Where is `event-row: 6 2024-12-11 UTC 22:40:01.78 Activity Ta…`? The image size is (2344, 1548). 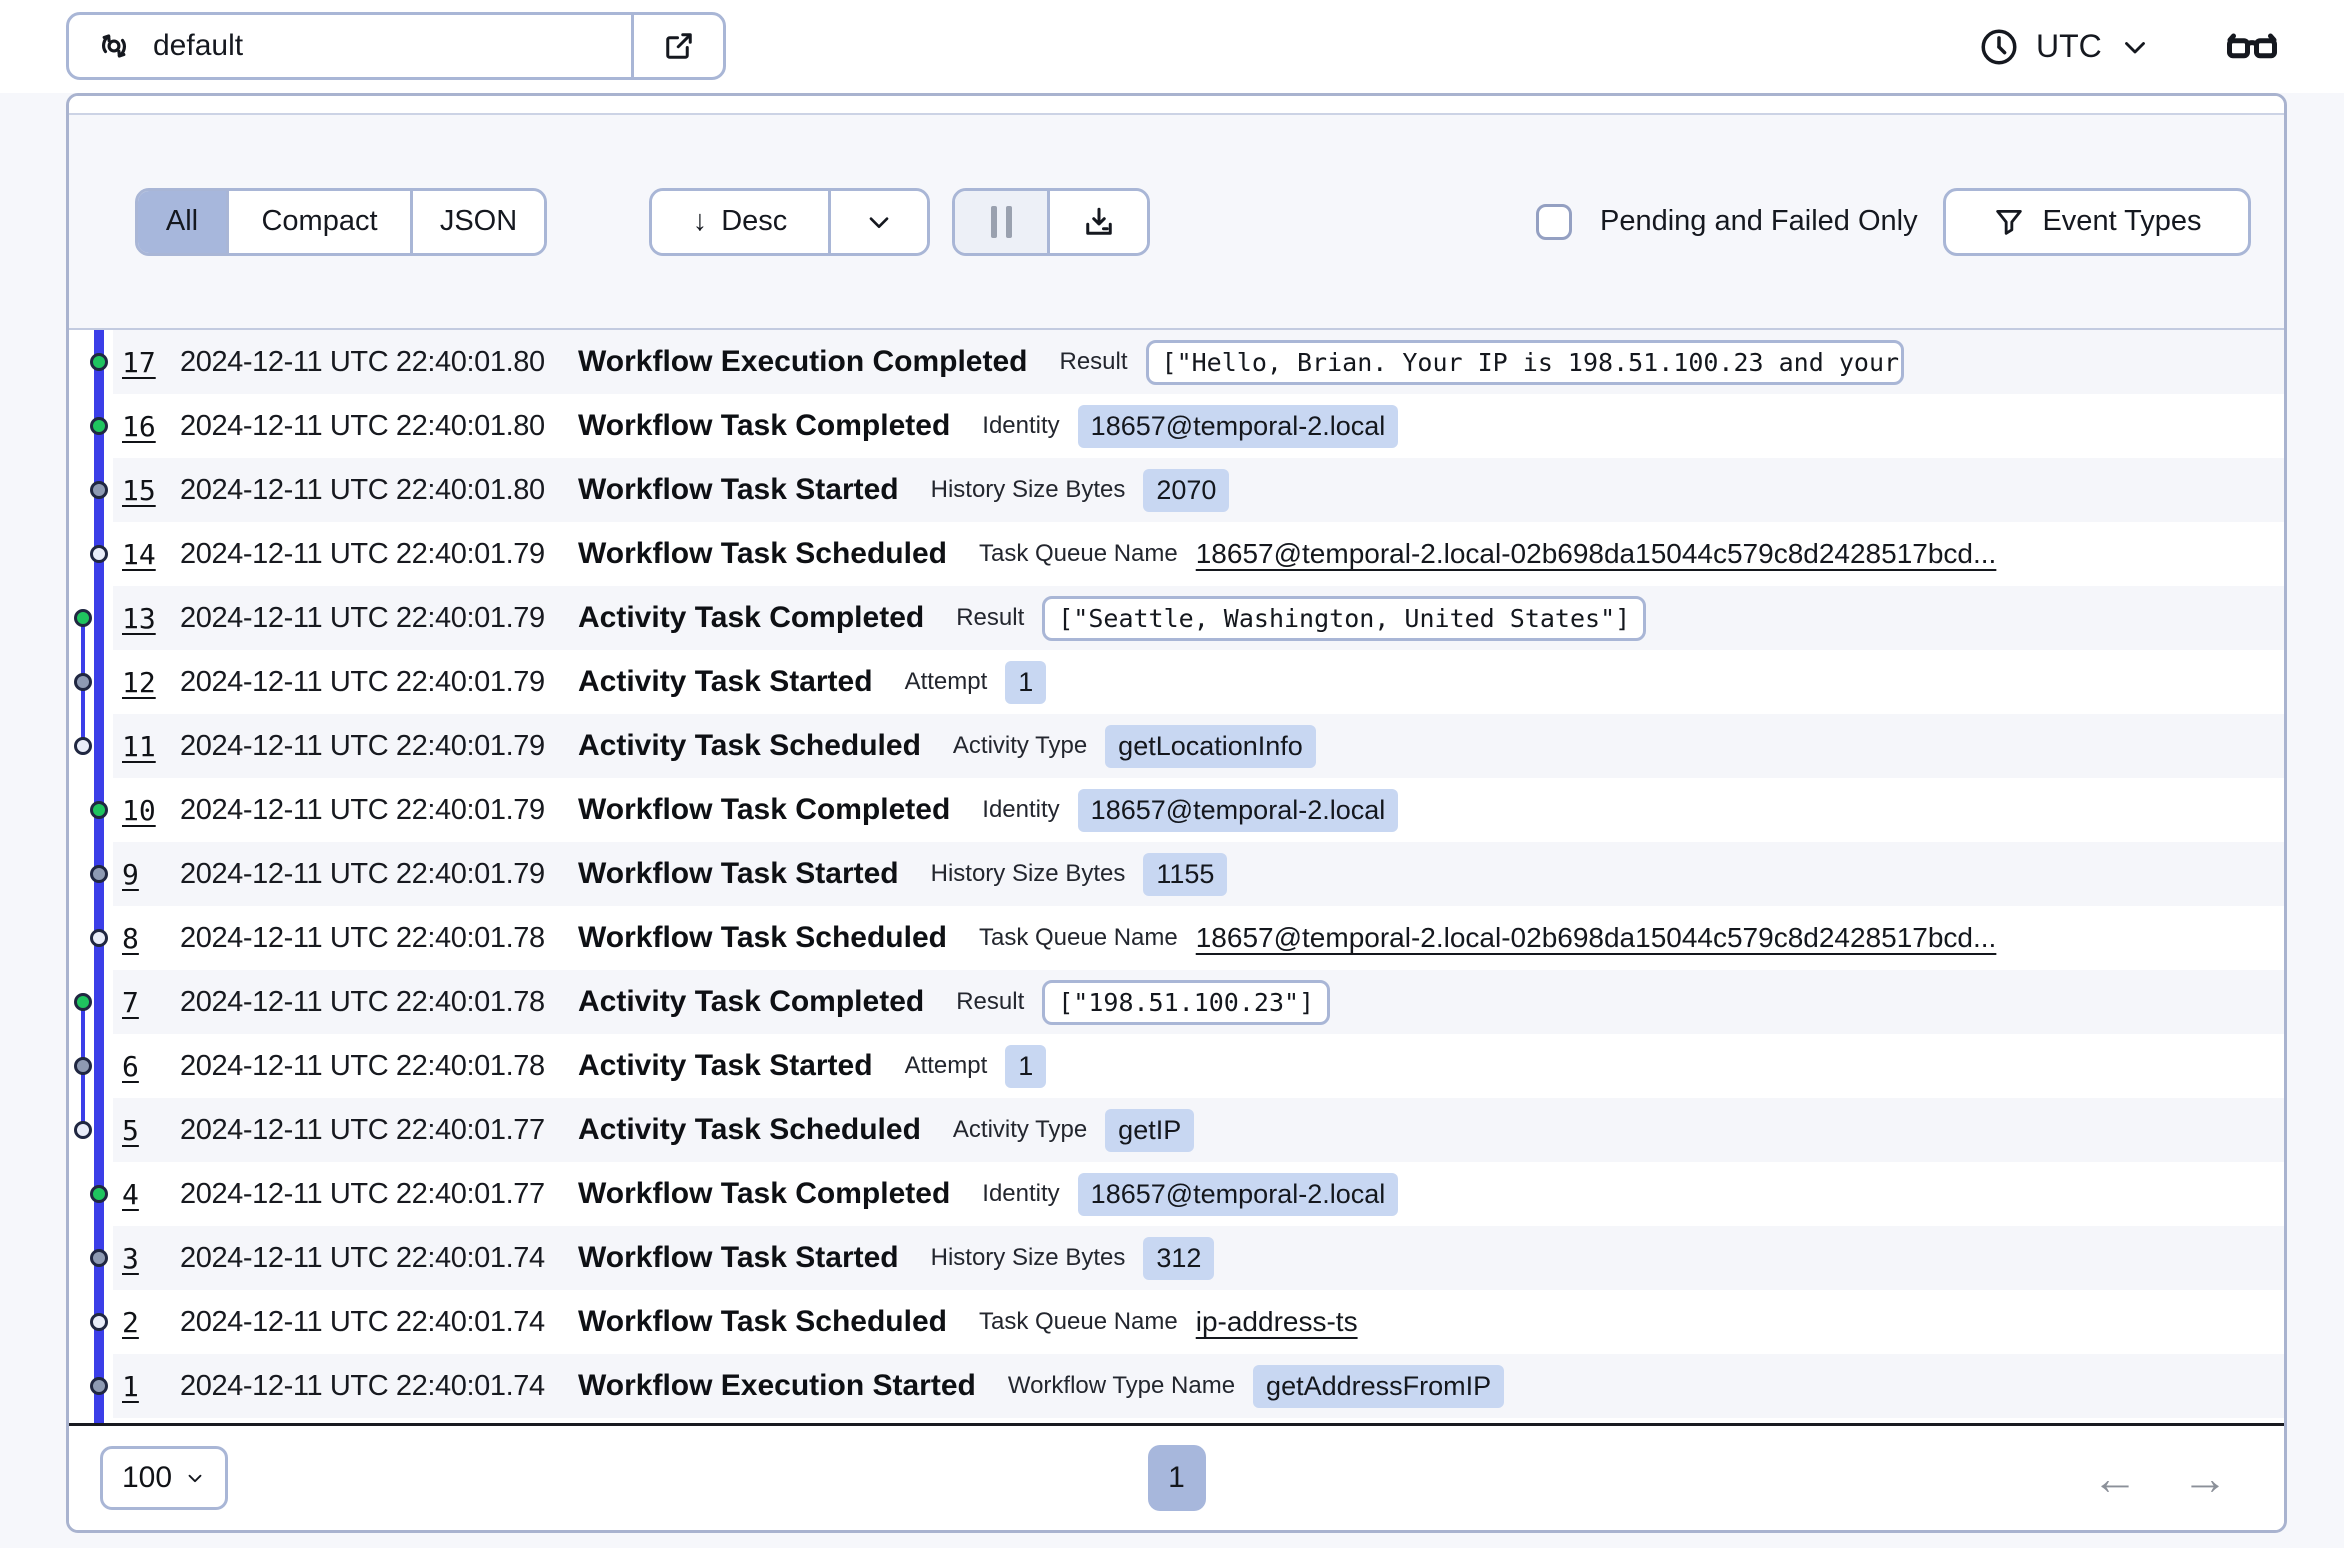
event-row: 6 2024-12-11 UTC 22:40:01.78 Activity Ta… is located at coordinates (1176, 1066).